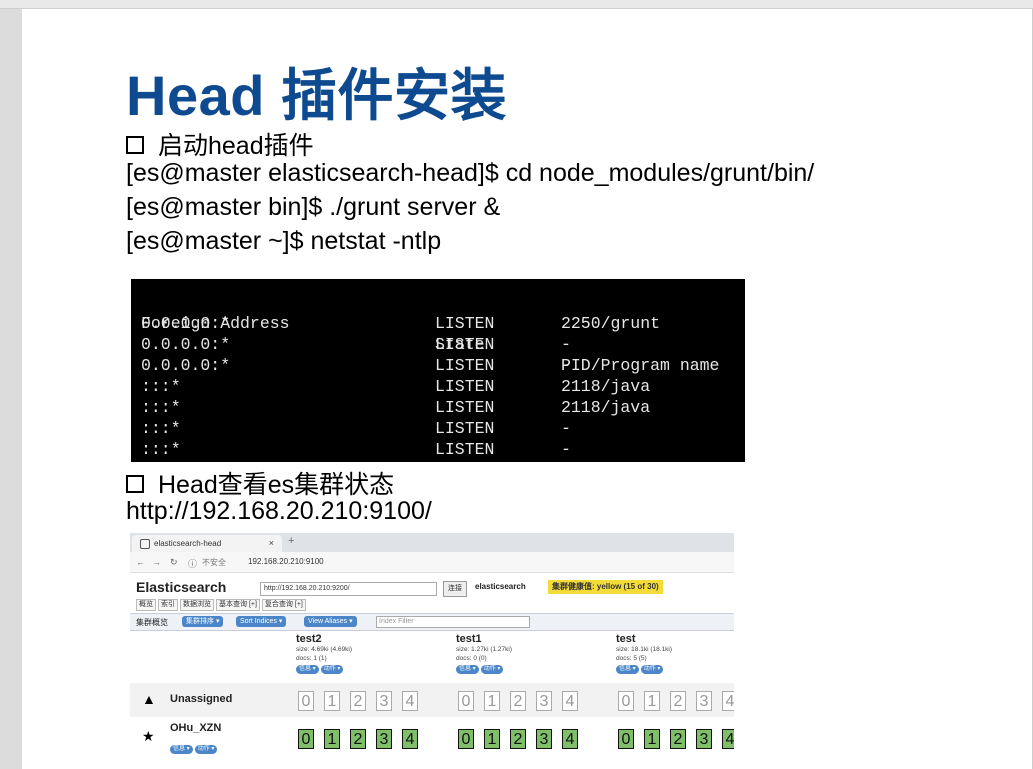  What do you see at coordinates (279, 511) in the screenshot?
I see `head-url: http://192.168.20.210:9100/` at bounding box center [279, 511].